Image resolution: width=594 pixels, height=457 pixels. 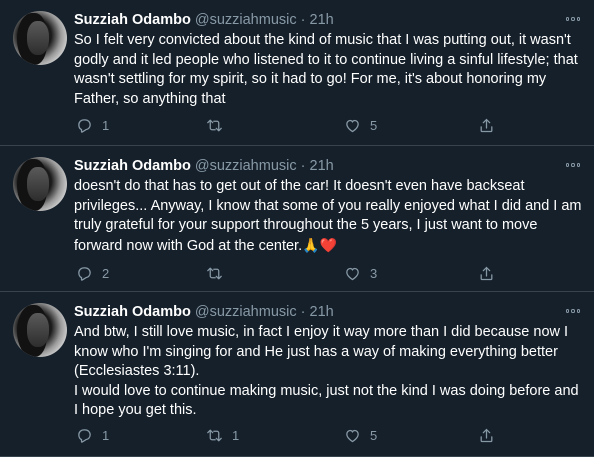 I want to click on like-button: 3, so click(x=360, y=273).